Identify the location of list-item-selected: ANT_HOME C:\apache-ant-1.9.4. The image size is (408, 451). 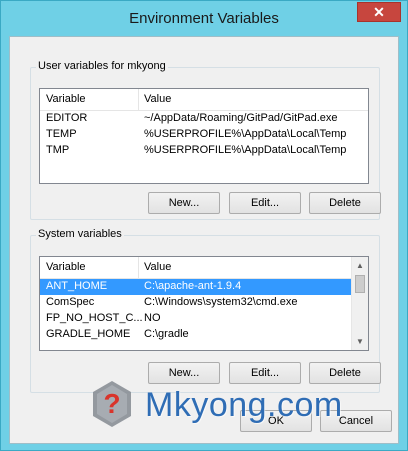
(195, 287).